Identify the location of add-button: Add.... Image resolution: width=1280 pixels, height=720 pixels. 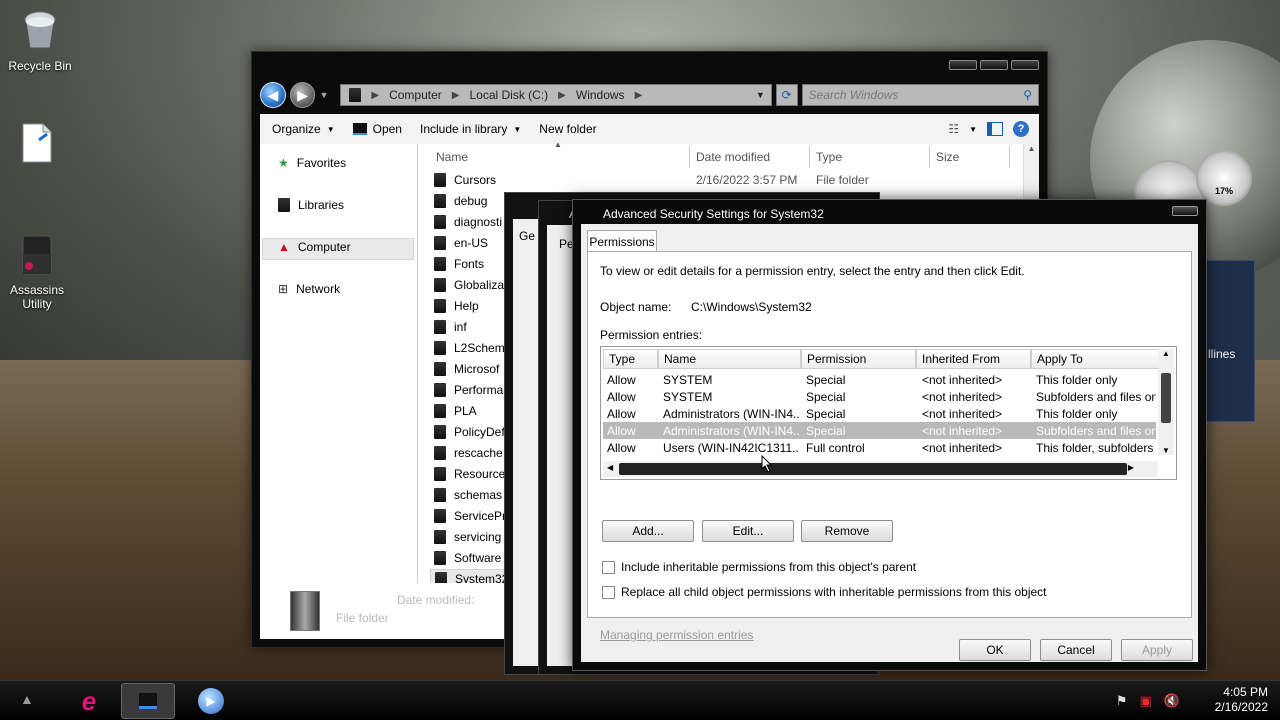
(648, 531).